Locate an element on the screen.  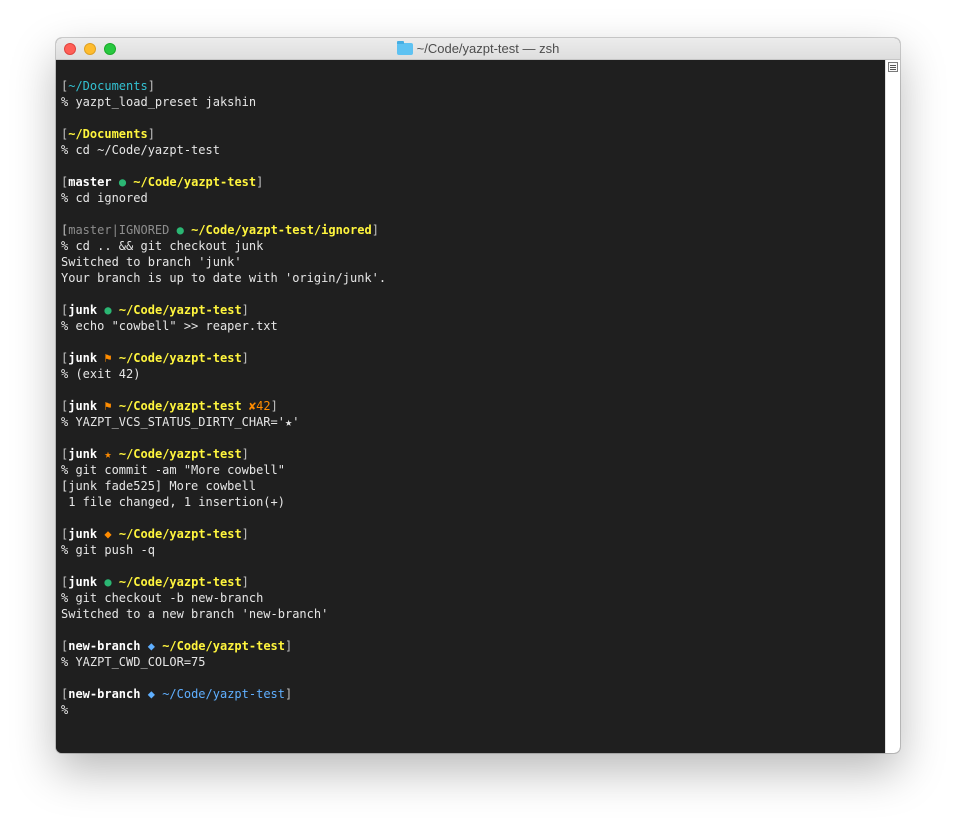
window-title: ~/Code/yazpt-test — zsh is located at coordinates (478, 49).